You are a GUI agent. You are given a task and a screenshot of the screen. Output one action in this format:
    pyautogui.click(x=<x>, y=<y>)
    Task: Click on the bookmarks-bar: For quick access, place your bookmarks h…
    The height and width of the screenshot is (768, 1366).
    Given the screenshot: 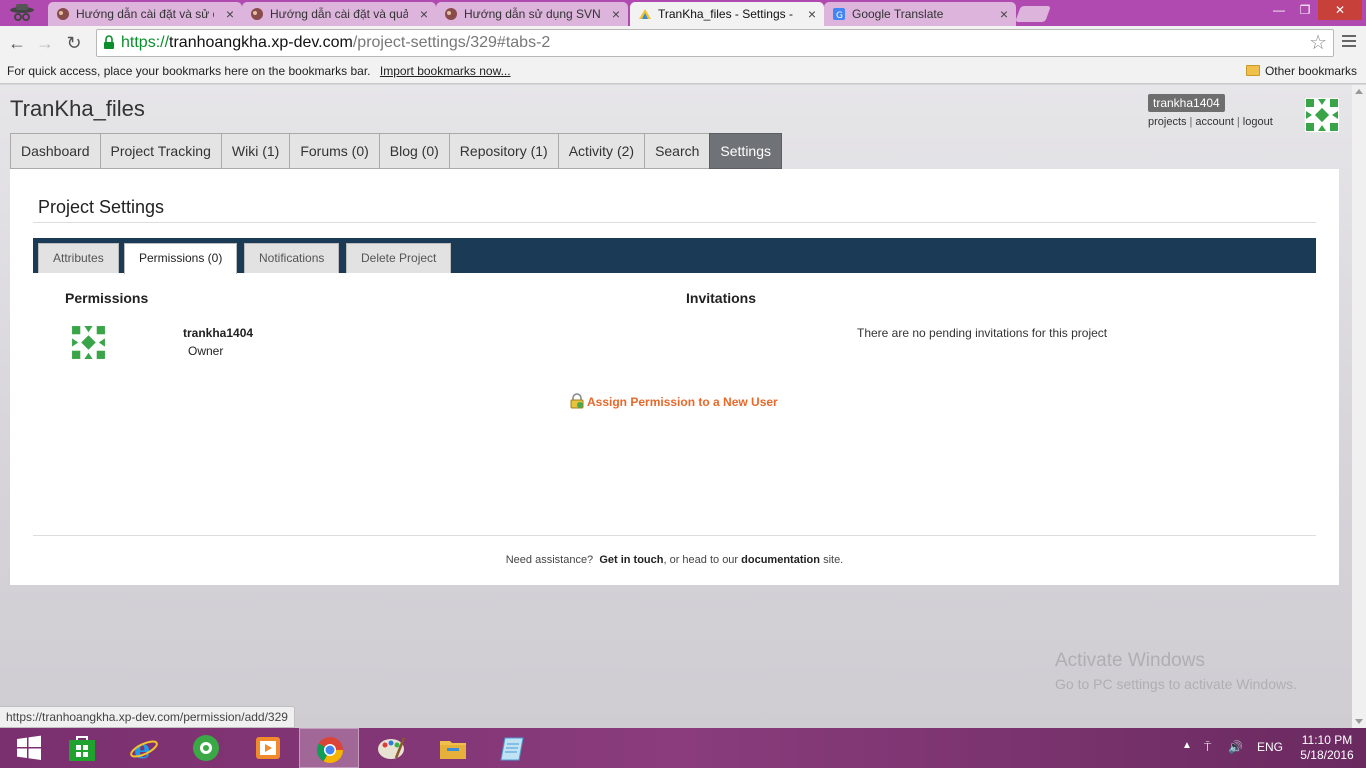 What is the action you would take?
    pyautogui.click(x=683, y=72)
    